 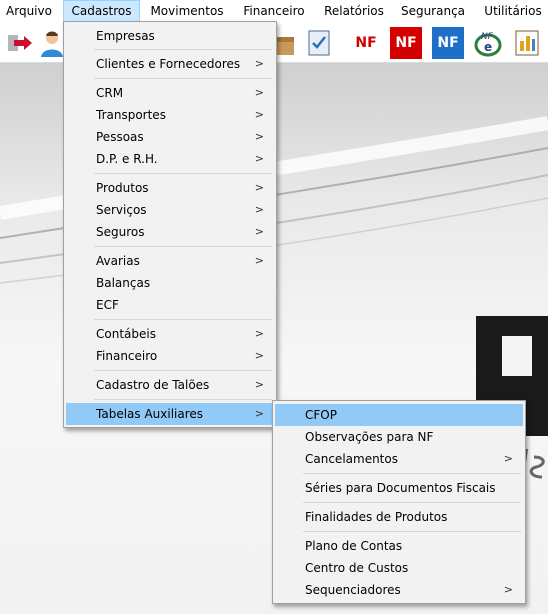 I want to click on menu-item-centro-custos: Centro de Custos, so click(x=399, y=568).